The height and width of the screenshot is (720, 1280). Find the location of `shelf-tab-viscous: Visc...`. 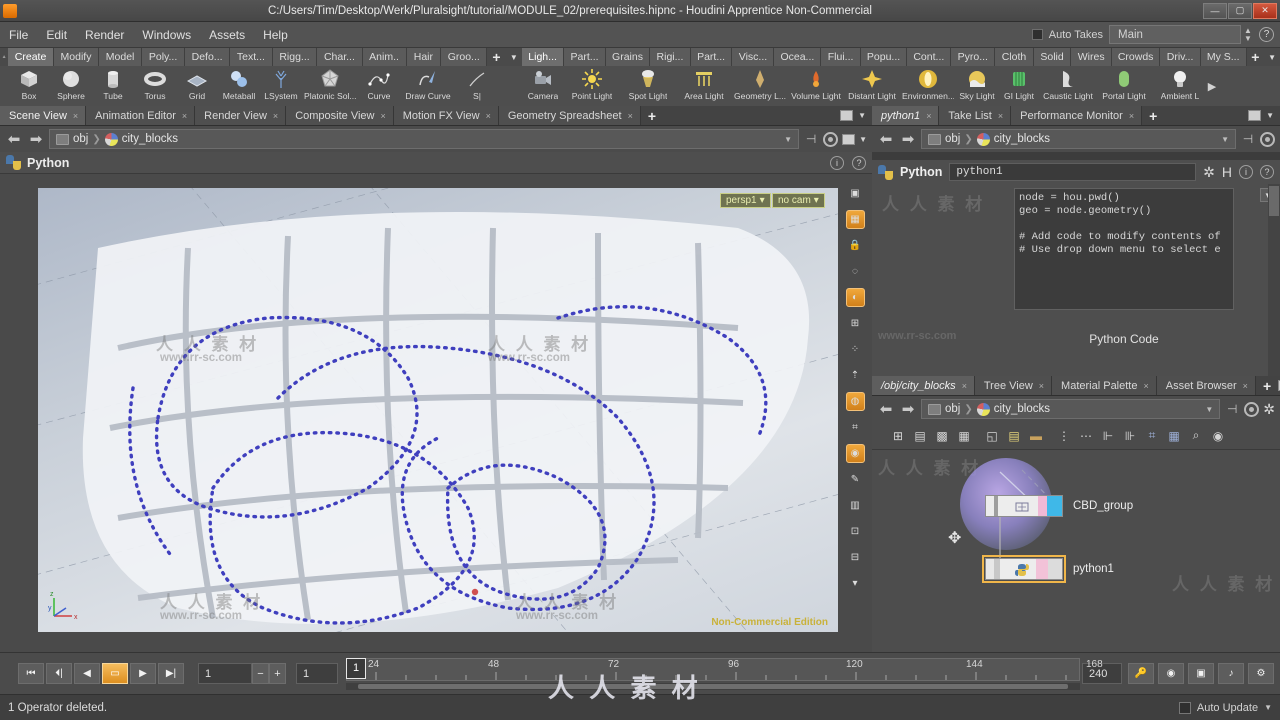

shelf-tab-viscous: Visc... is located at coordinates (753, 57).